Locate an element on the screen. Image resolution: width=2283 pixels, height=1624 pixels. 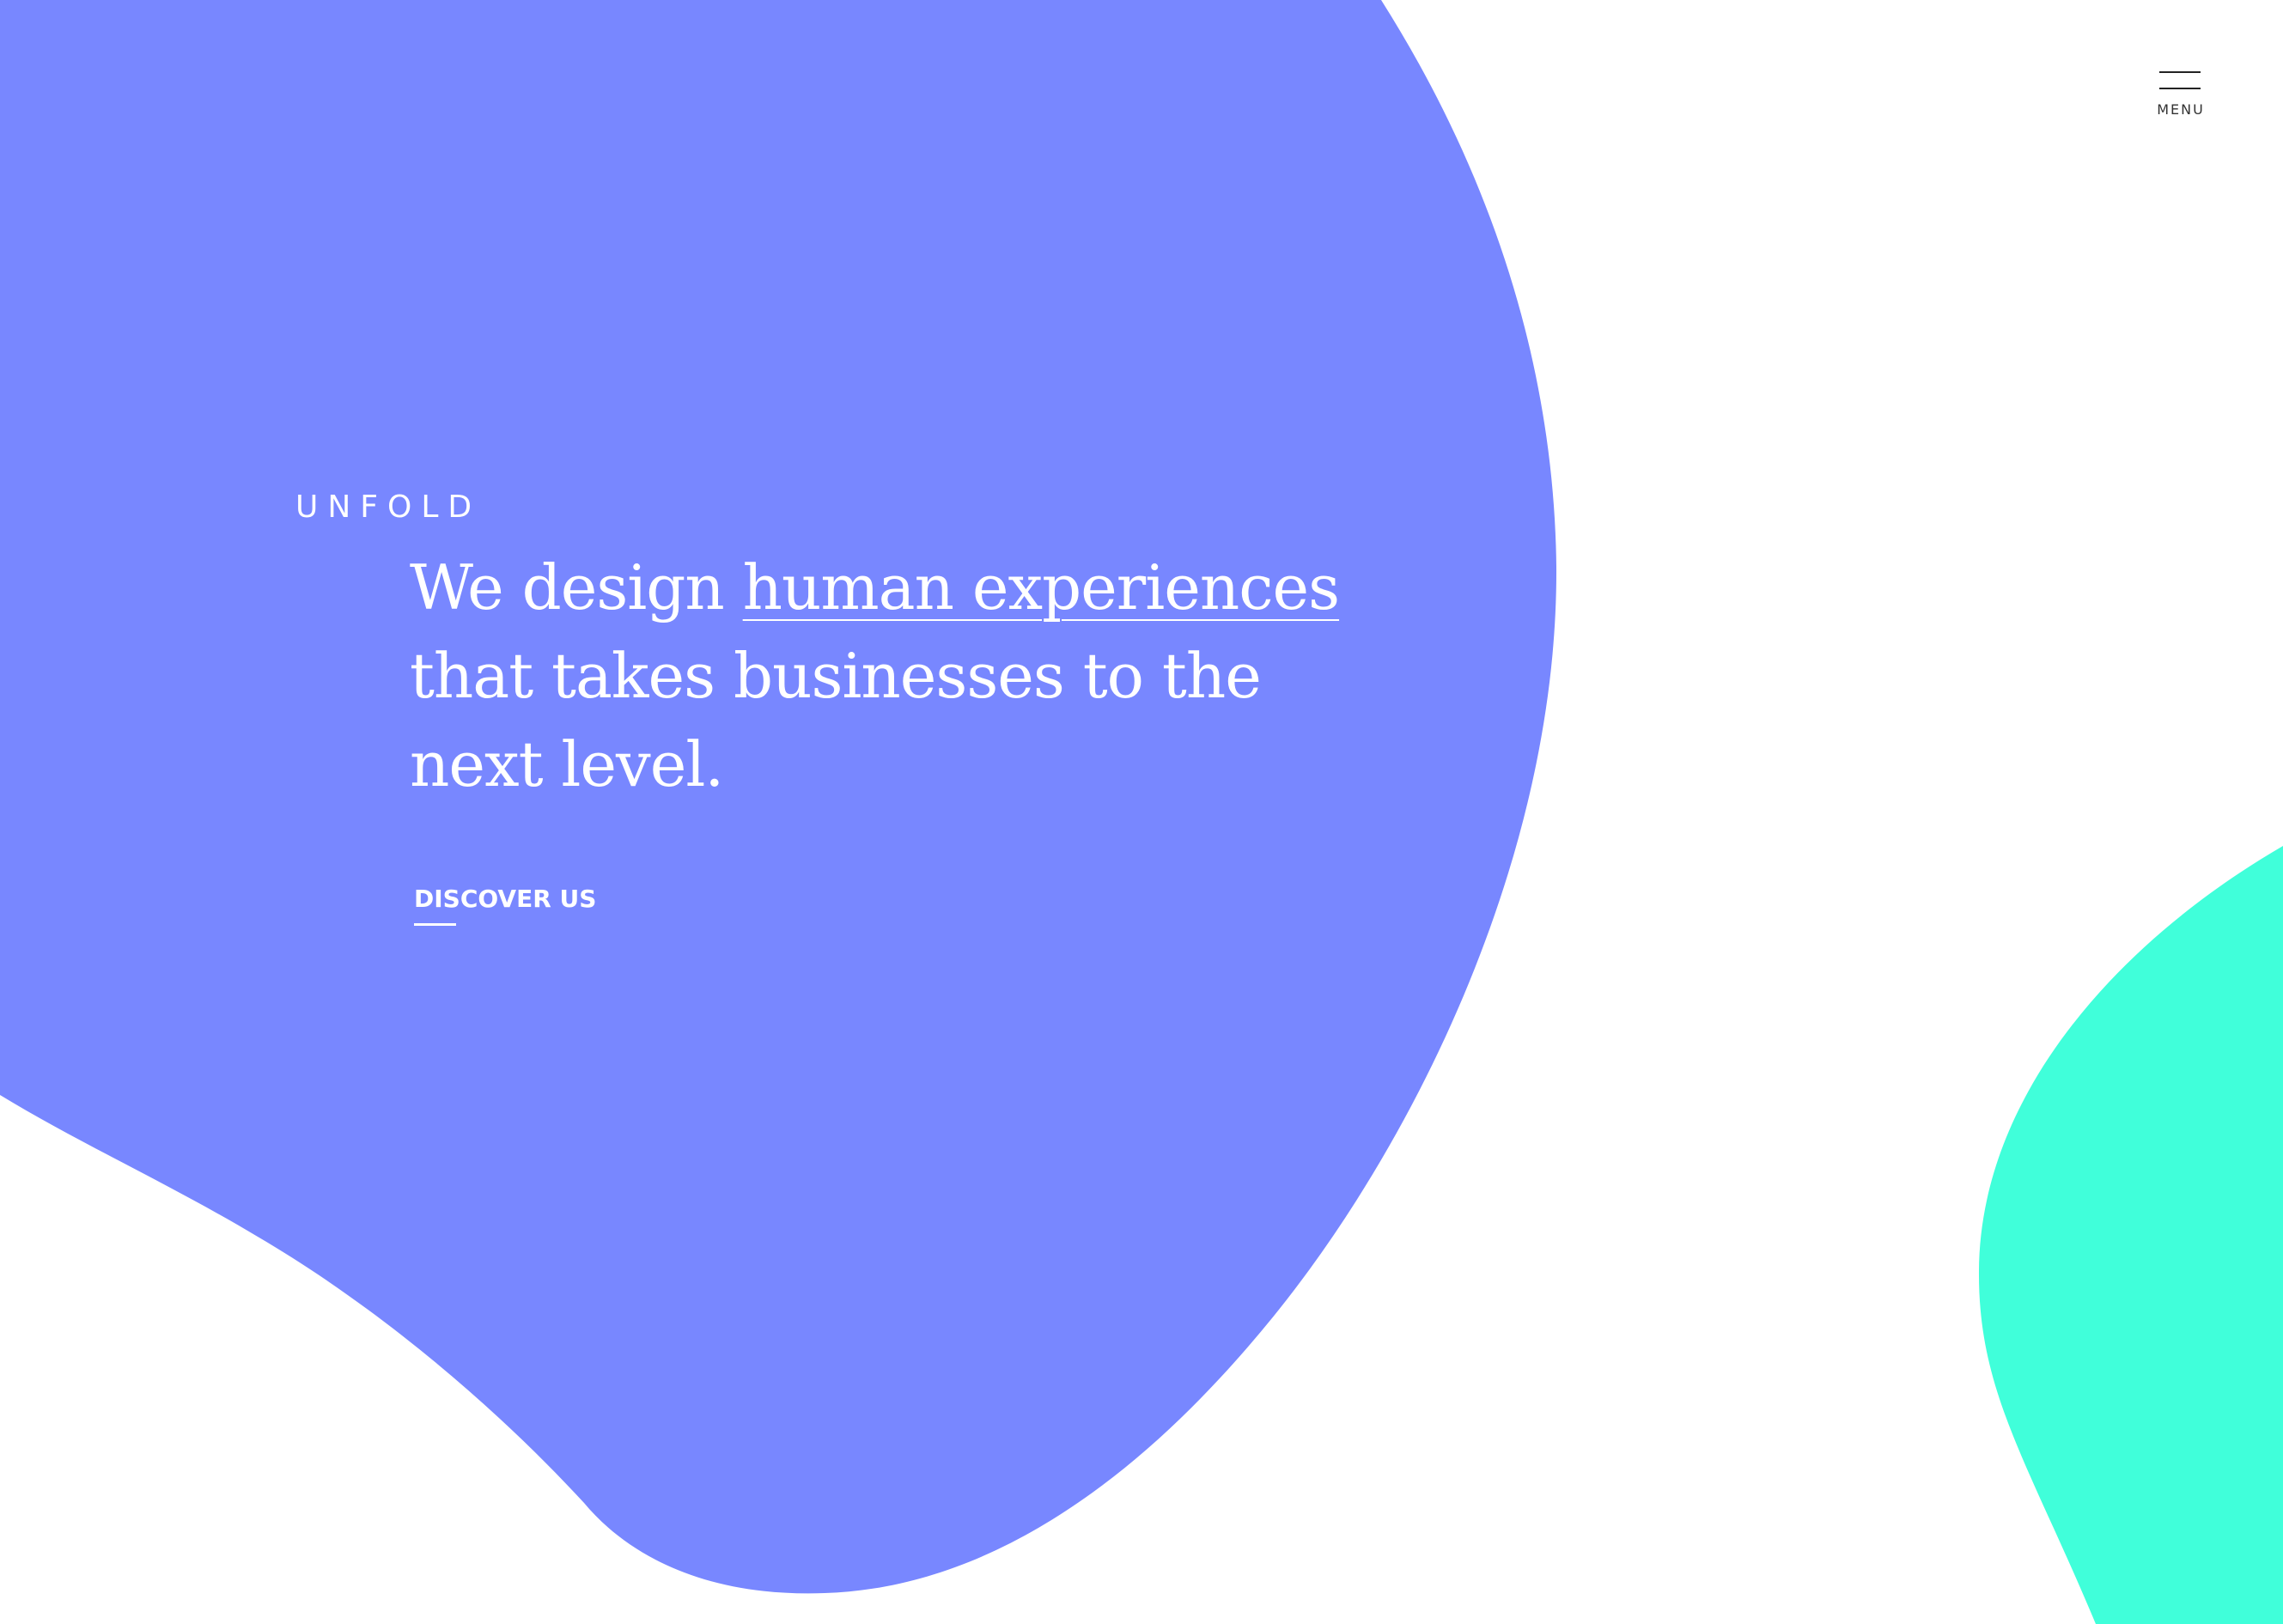
menu-label: MENU is located at coordinates (2181, 109).